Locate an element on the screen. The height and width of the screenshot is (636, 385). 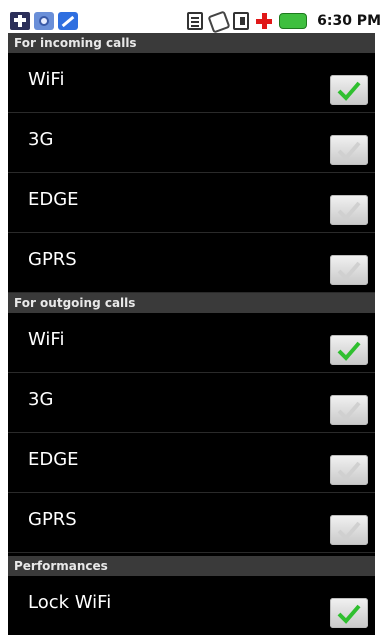
section-header-outgoing: For outgoing calls is located at coordinates (191, 303).